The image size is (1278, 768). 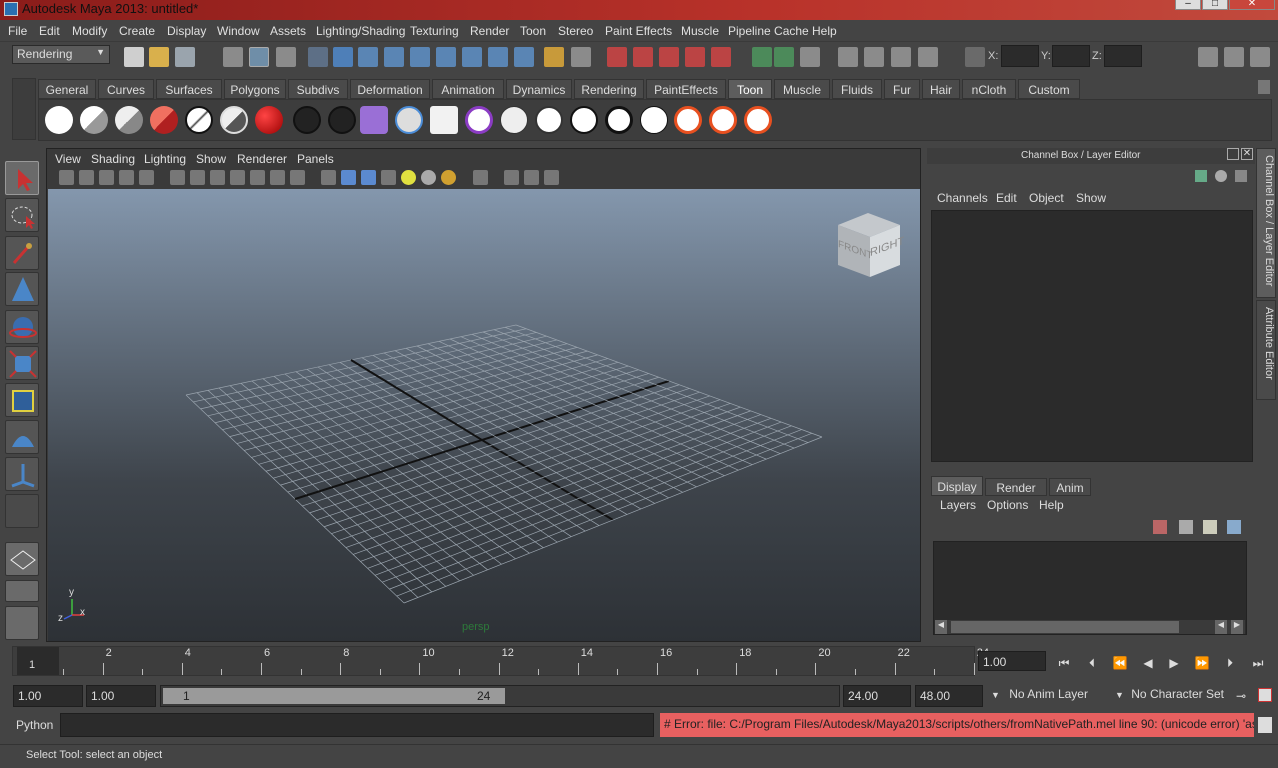 I want to click on menu-modify: Modify, so click(x=89, y=31).